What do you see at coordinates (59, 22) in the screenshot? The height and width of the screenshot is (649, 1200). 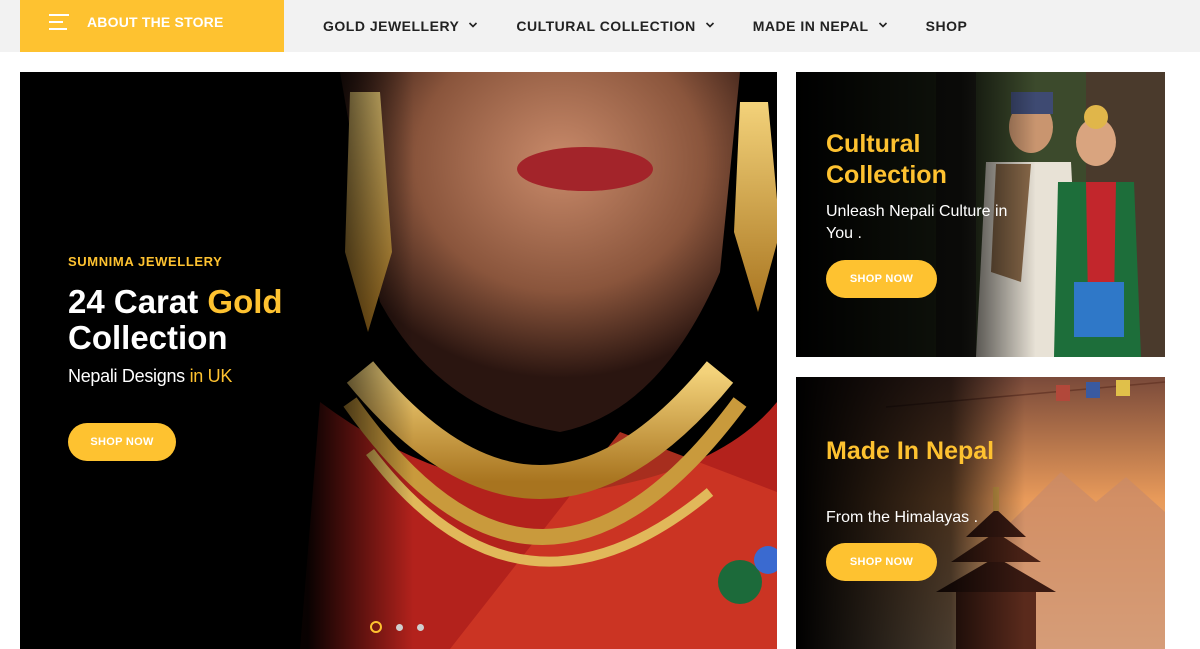 I see `hamburger-menu-icon` at bounding box center [59, 22].